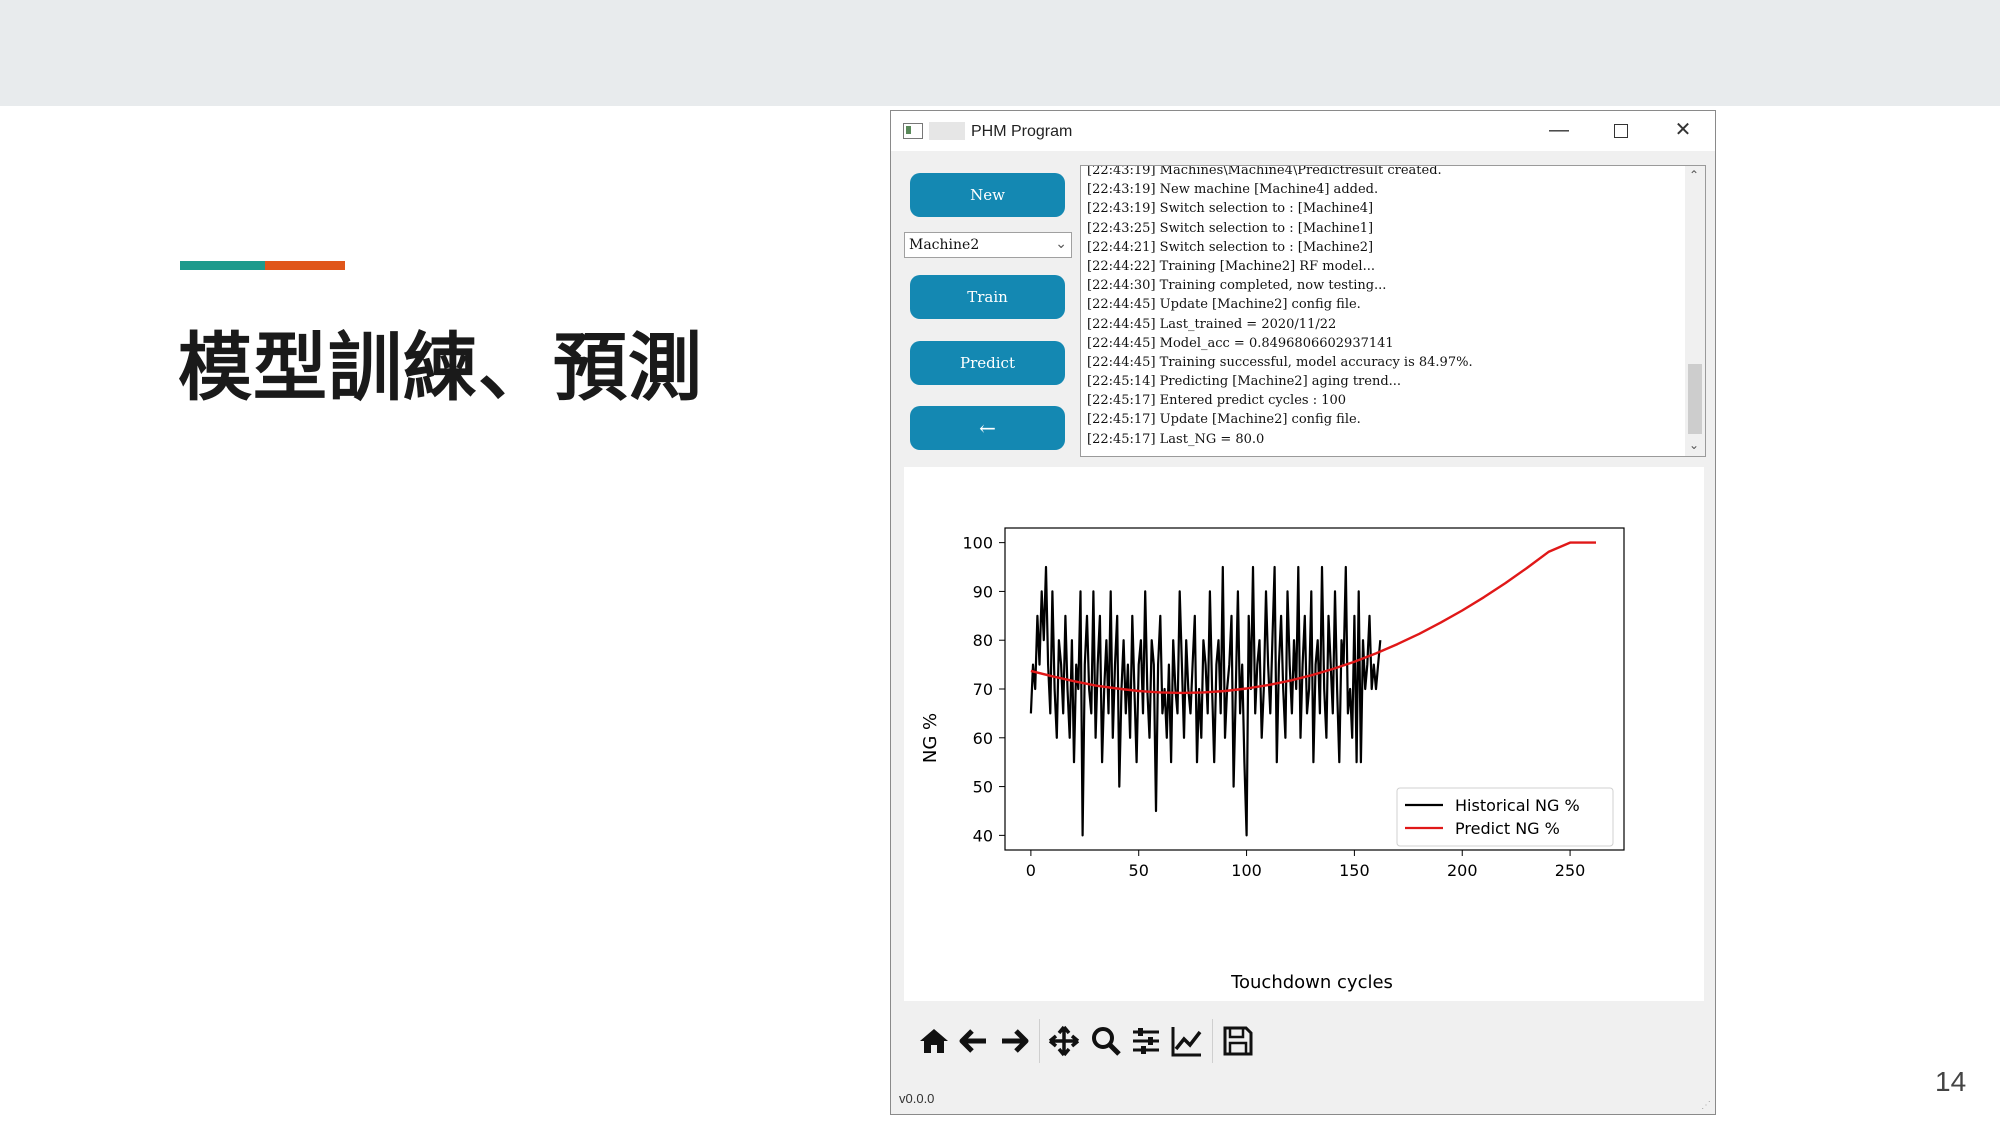  I want to click on close-icon: ✕, so click(1683, 130).